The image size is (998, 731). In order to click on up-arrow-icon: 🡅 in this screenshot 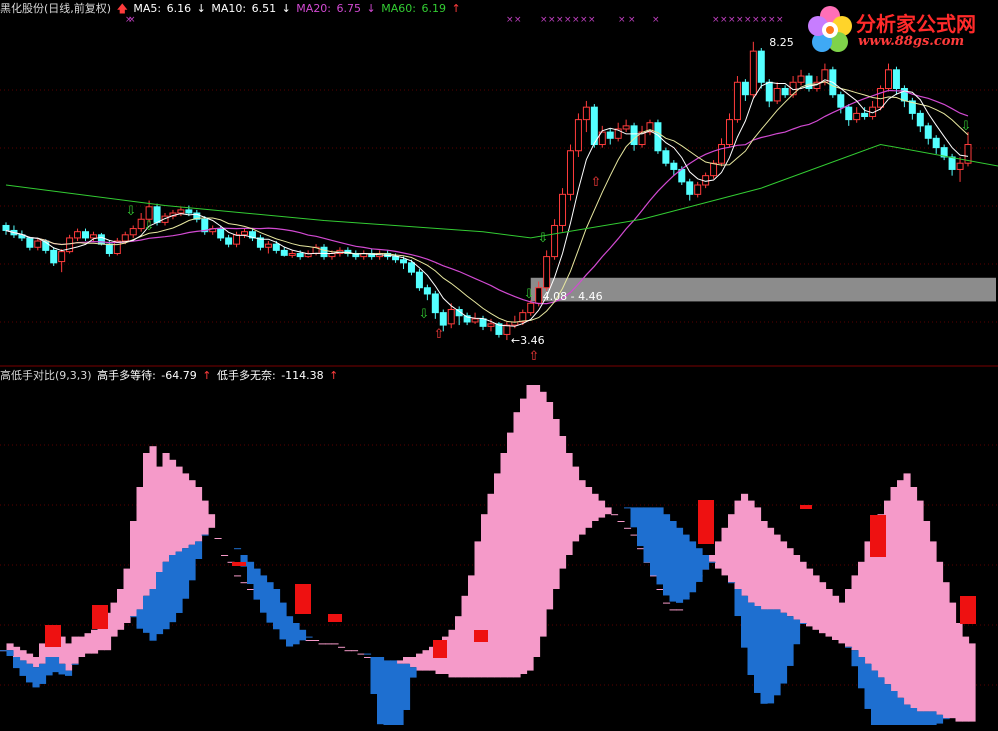, I will do `click(122, 8)`.